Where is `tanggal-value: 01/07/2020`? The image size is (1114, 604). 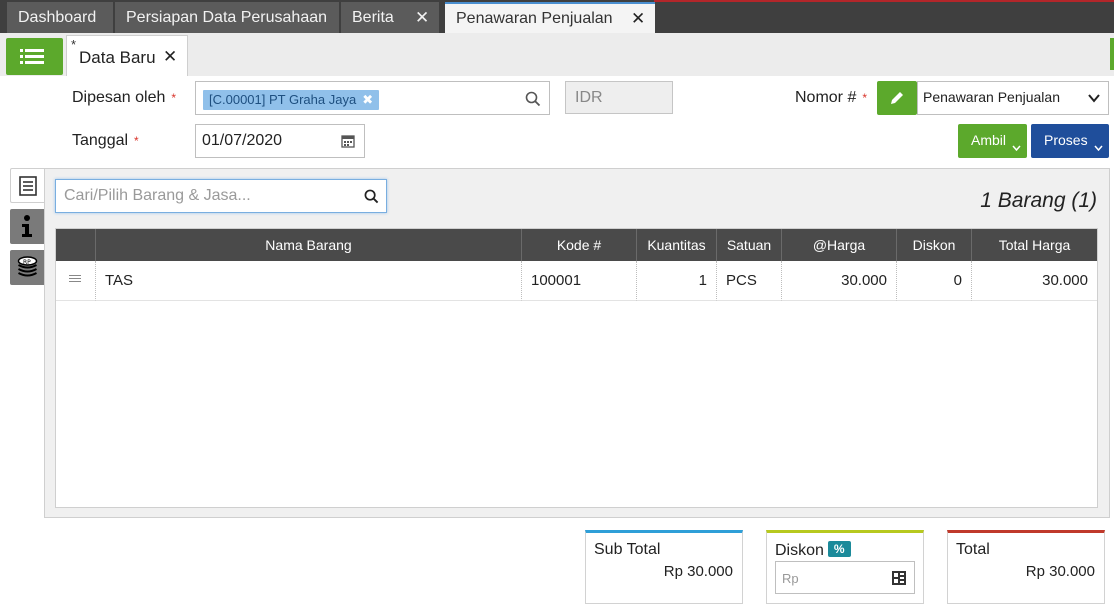 tanggal-value: 01/07/2020 is located at coordinates (242, 140).